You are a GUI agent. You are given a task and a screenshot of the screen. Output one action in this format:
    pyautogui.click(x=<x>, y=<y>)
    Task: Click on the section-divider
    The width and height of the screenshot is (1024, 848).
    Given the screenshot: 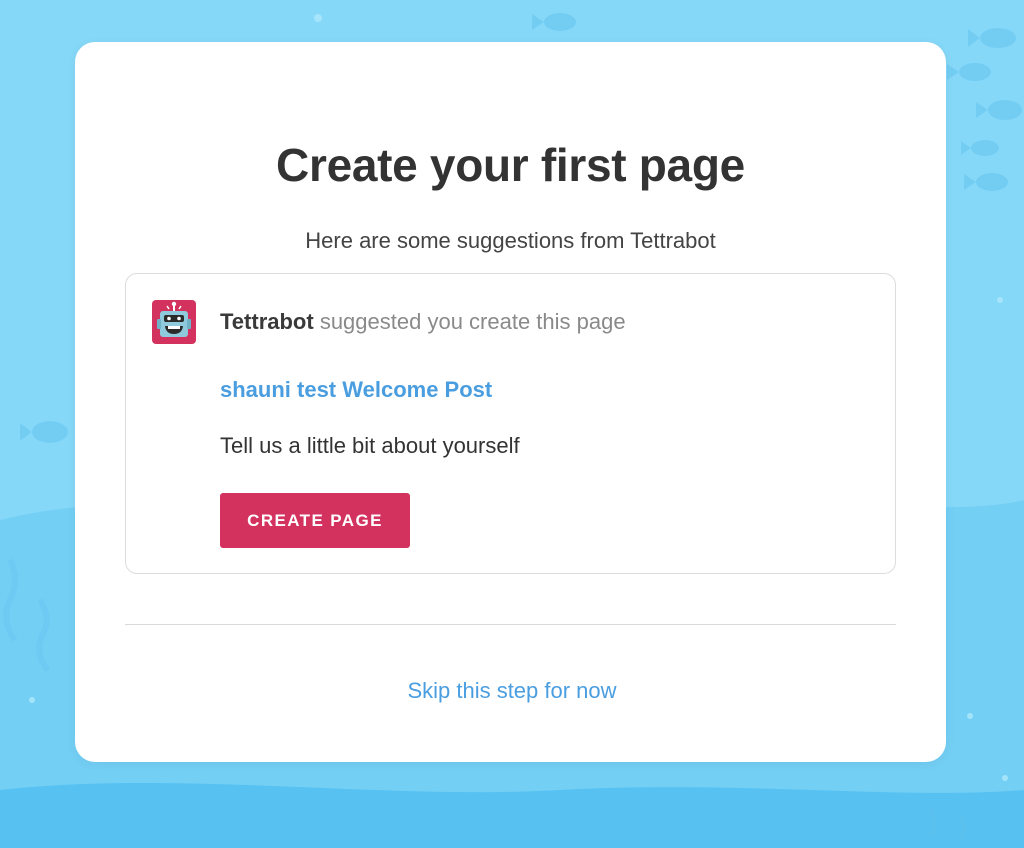 What is the action you would take?
    pyautogui.click(x=510, y=624)
    